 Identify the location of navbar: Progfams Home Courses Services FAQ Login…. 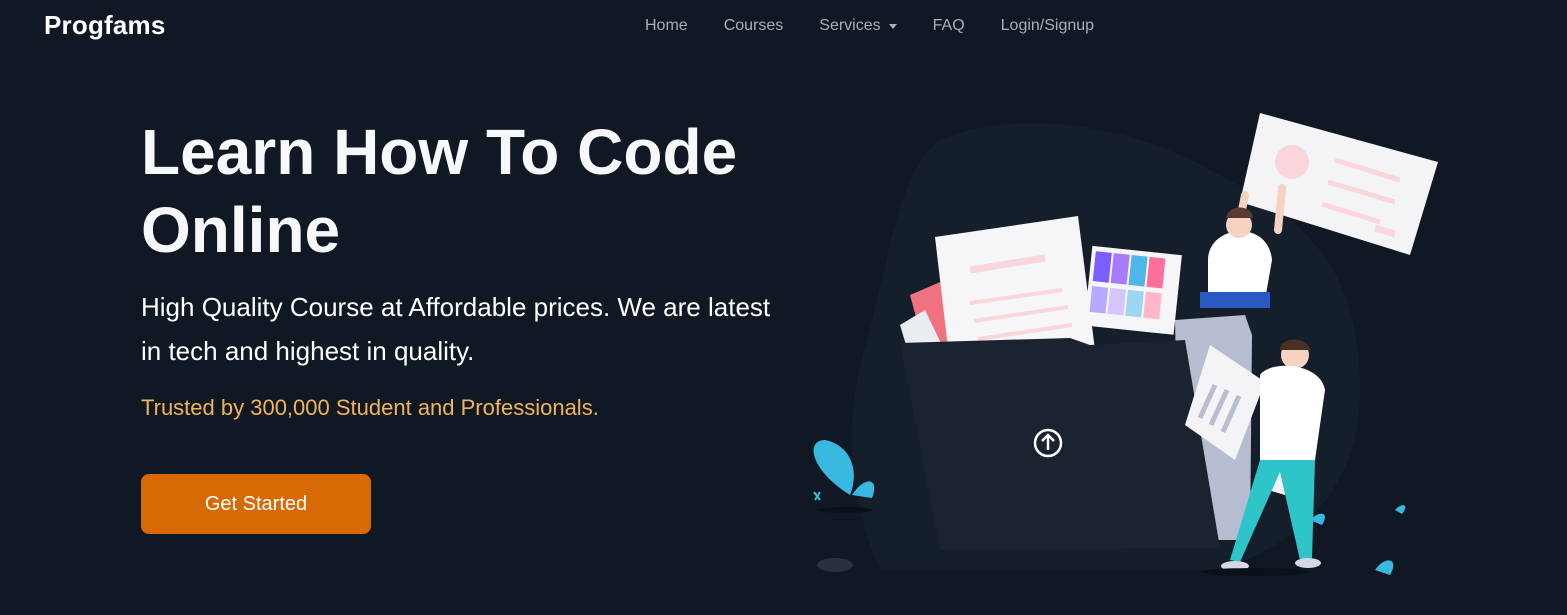
(783, 26).